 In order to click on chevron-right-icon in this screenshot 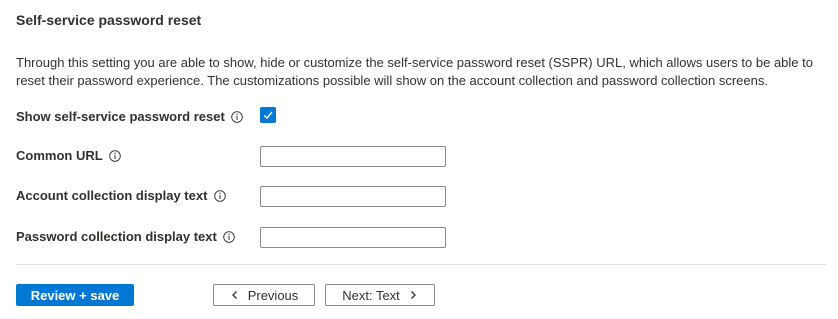, I will do `click(413, 295)`.